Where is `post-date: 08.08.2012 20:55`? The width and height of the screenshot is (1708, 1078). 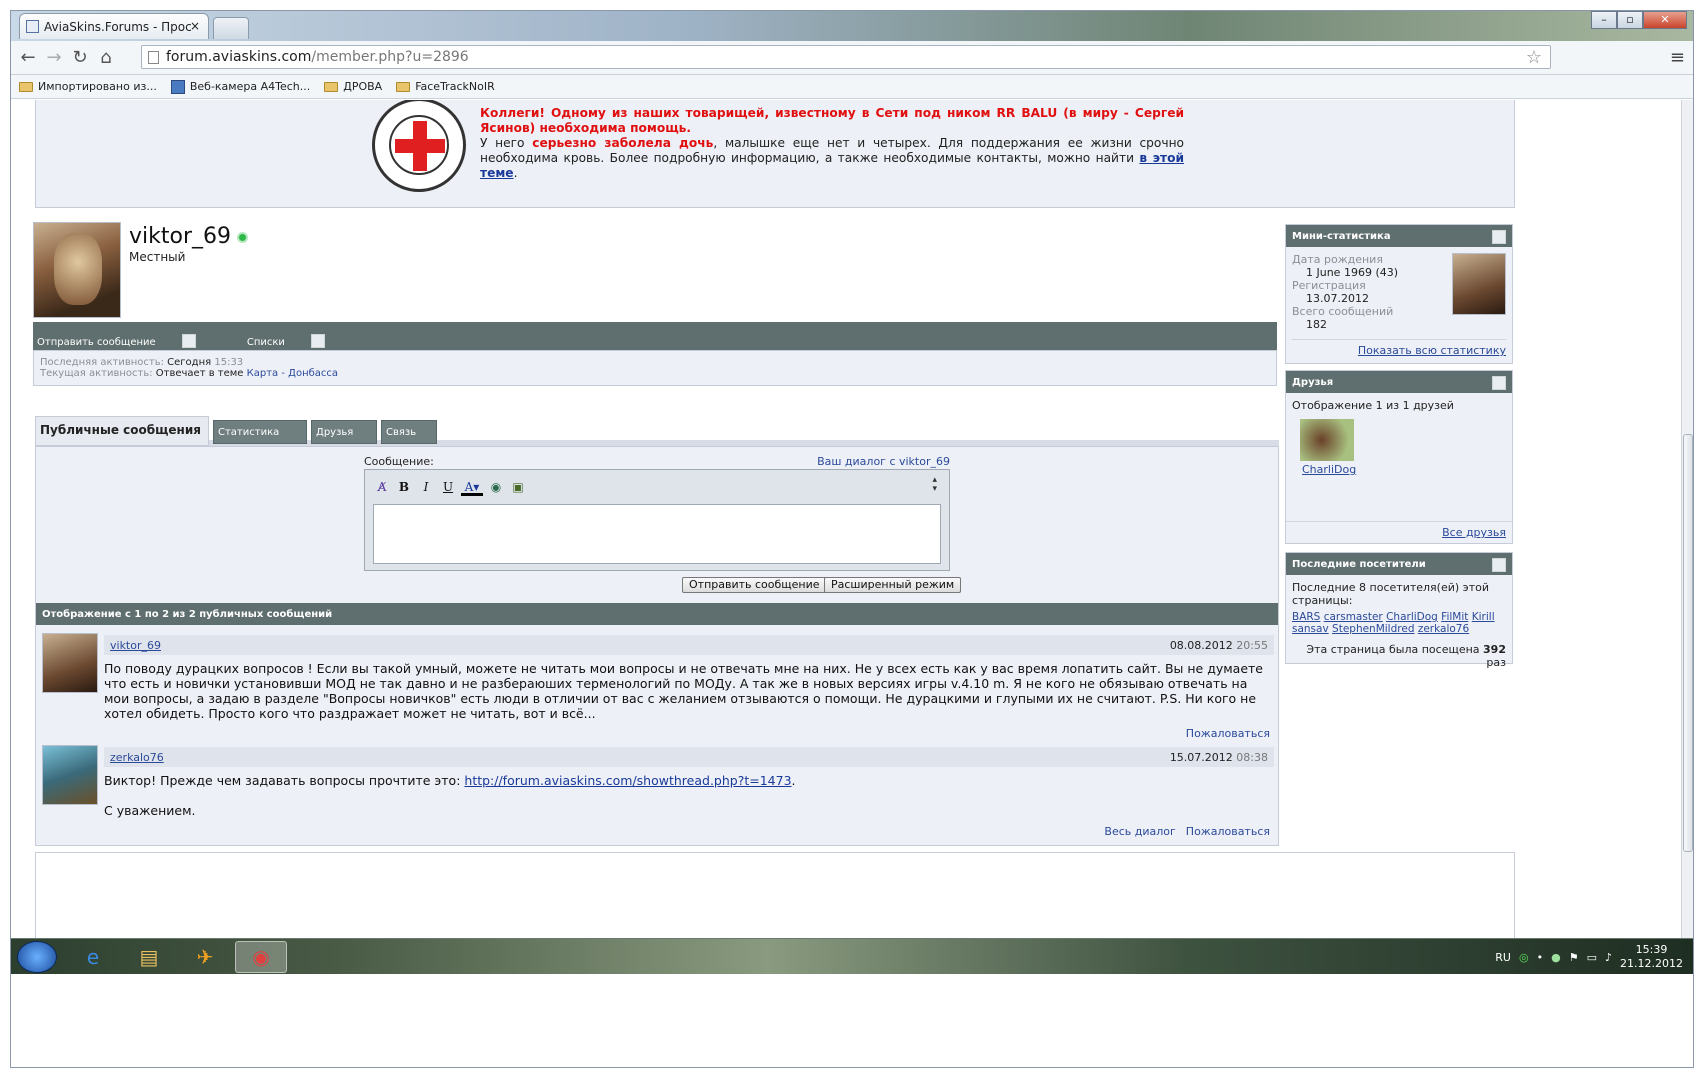 post-date: 08.08.2012 20:55 is located at coordinates (1219, 645).